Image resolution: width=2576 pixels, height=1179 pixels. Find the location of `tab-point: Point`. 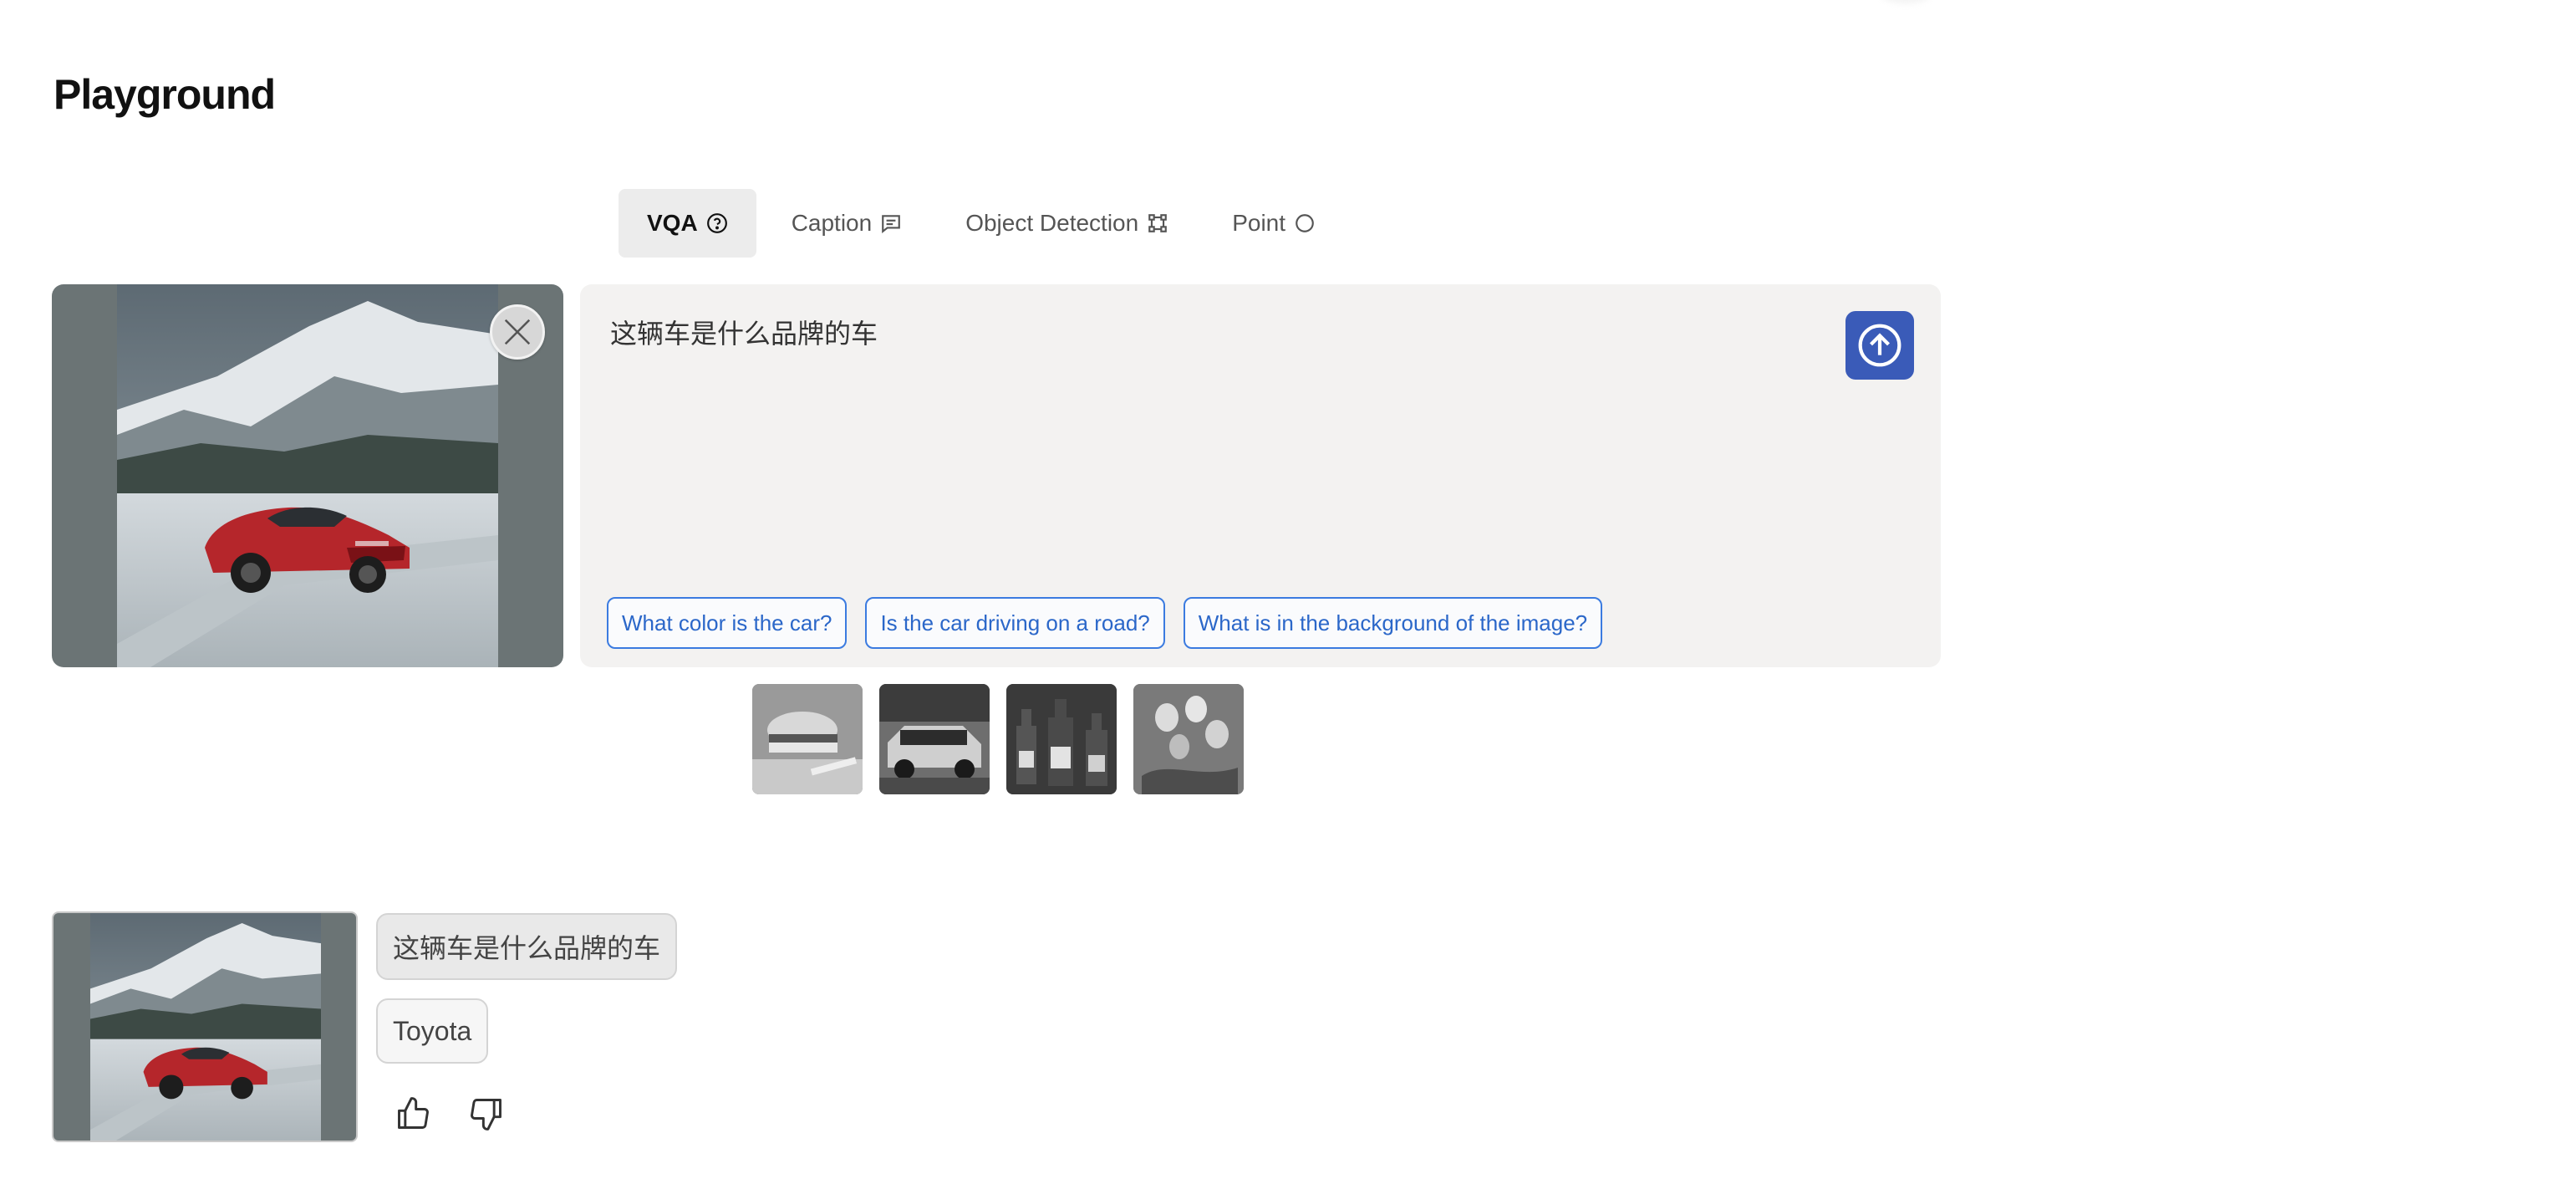

tab-point: Point is located at coordinates (1274, 224).